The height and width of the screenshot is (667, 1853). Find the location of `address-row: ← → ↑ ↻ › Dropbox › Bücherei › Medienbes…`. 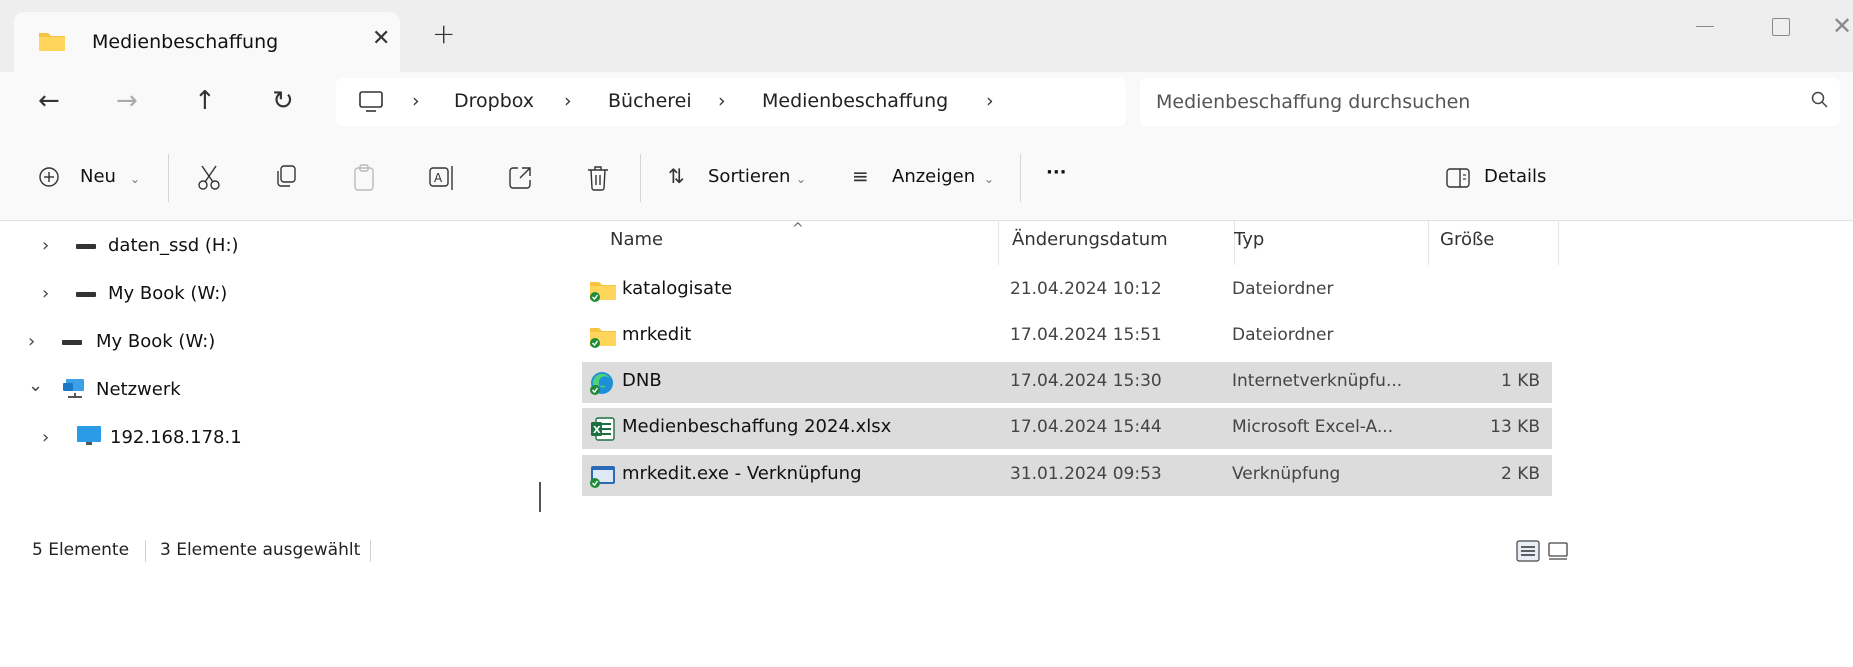

address-row: ← → ↑ ↻ › Dropbox › Bücherei › Medienbes… is located at coordinates (926, 102).